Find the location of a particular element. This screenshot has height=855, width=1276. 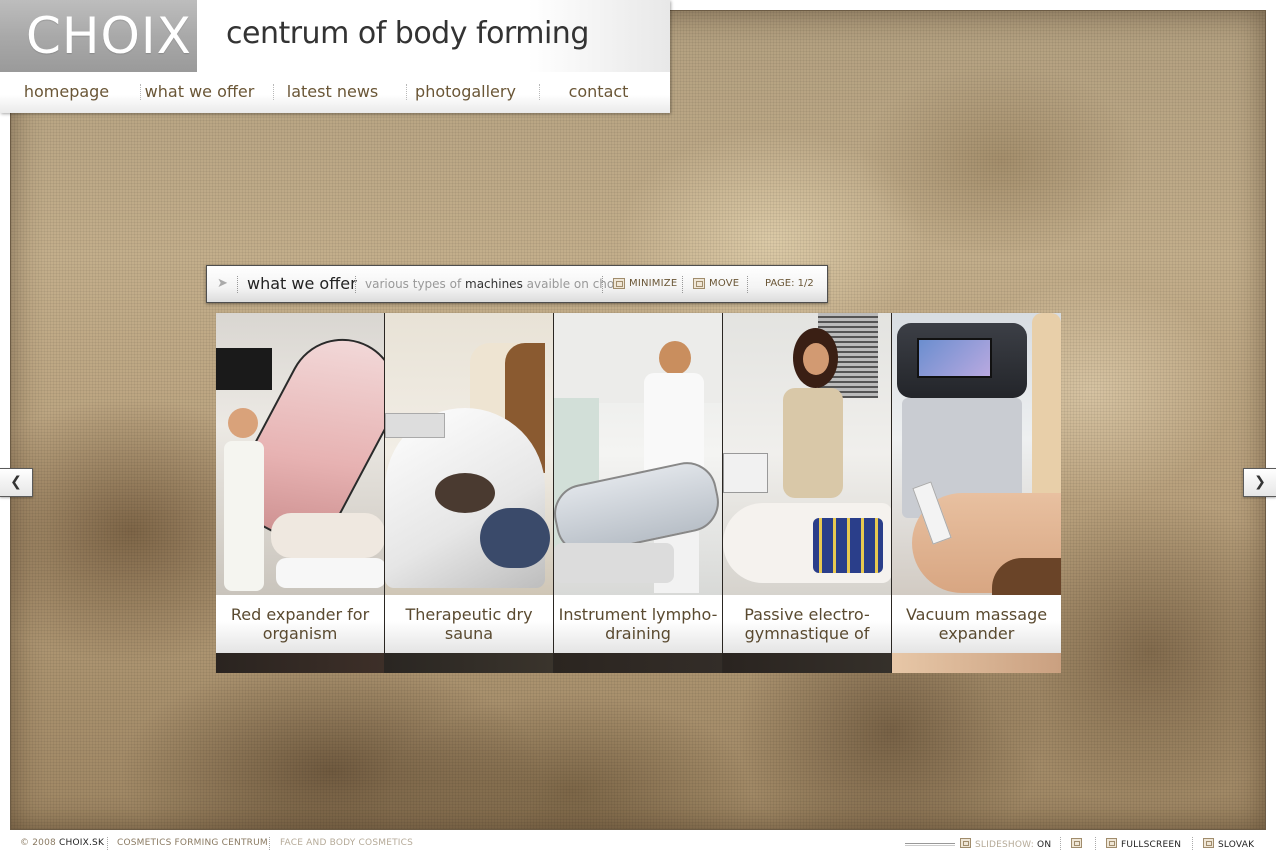

card-electro-gymnastique: Passive electro-gymnastique of is located at coordinates (807, 493).